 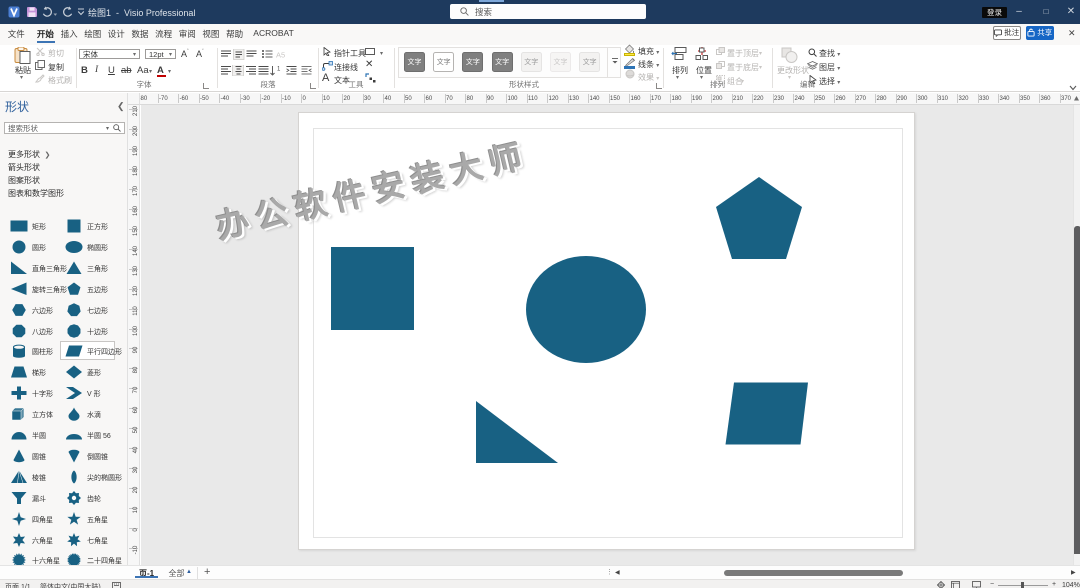 What do you see at coordinates (279, 70) in the screenshot?
I see `svg-text: 1` at bounding box center [279, 70].